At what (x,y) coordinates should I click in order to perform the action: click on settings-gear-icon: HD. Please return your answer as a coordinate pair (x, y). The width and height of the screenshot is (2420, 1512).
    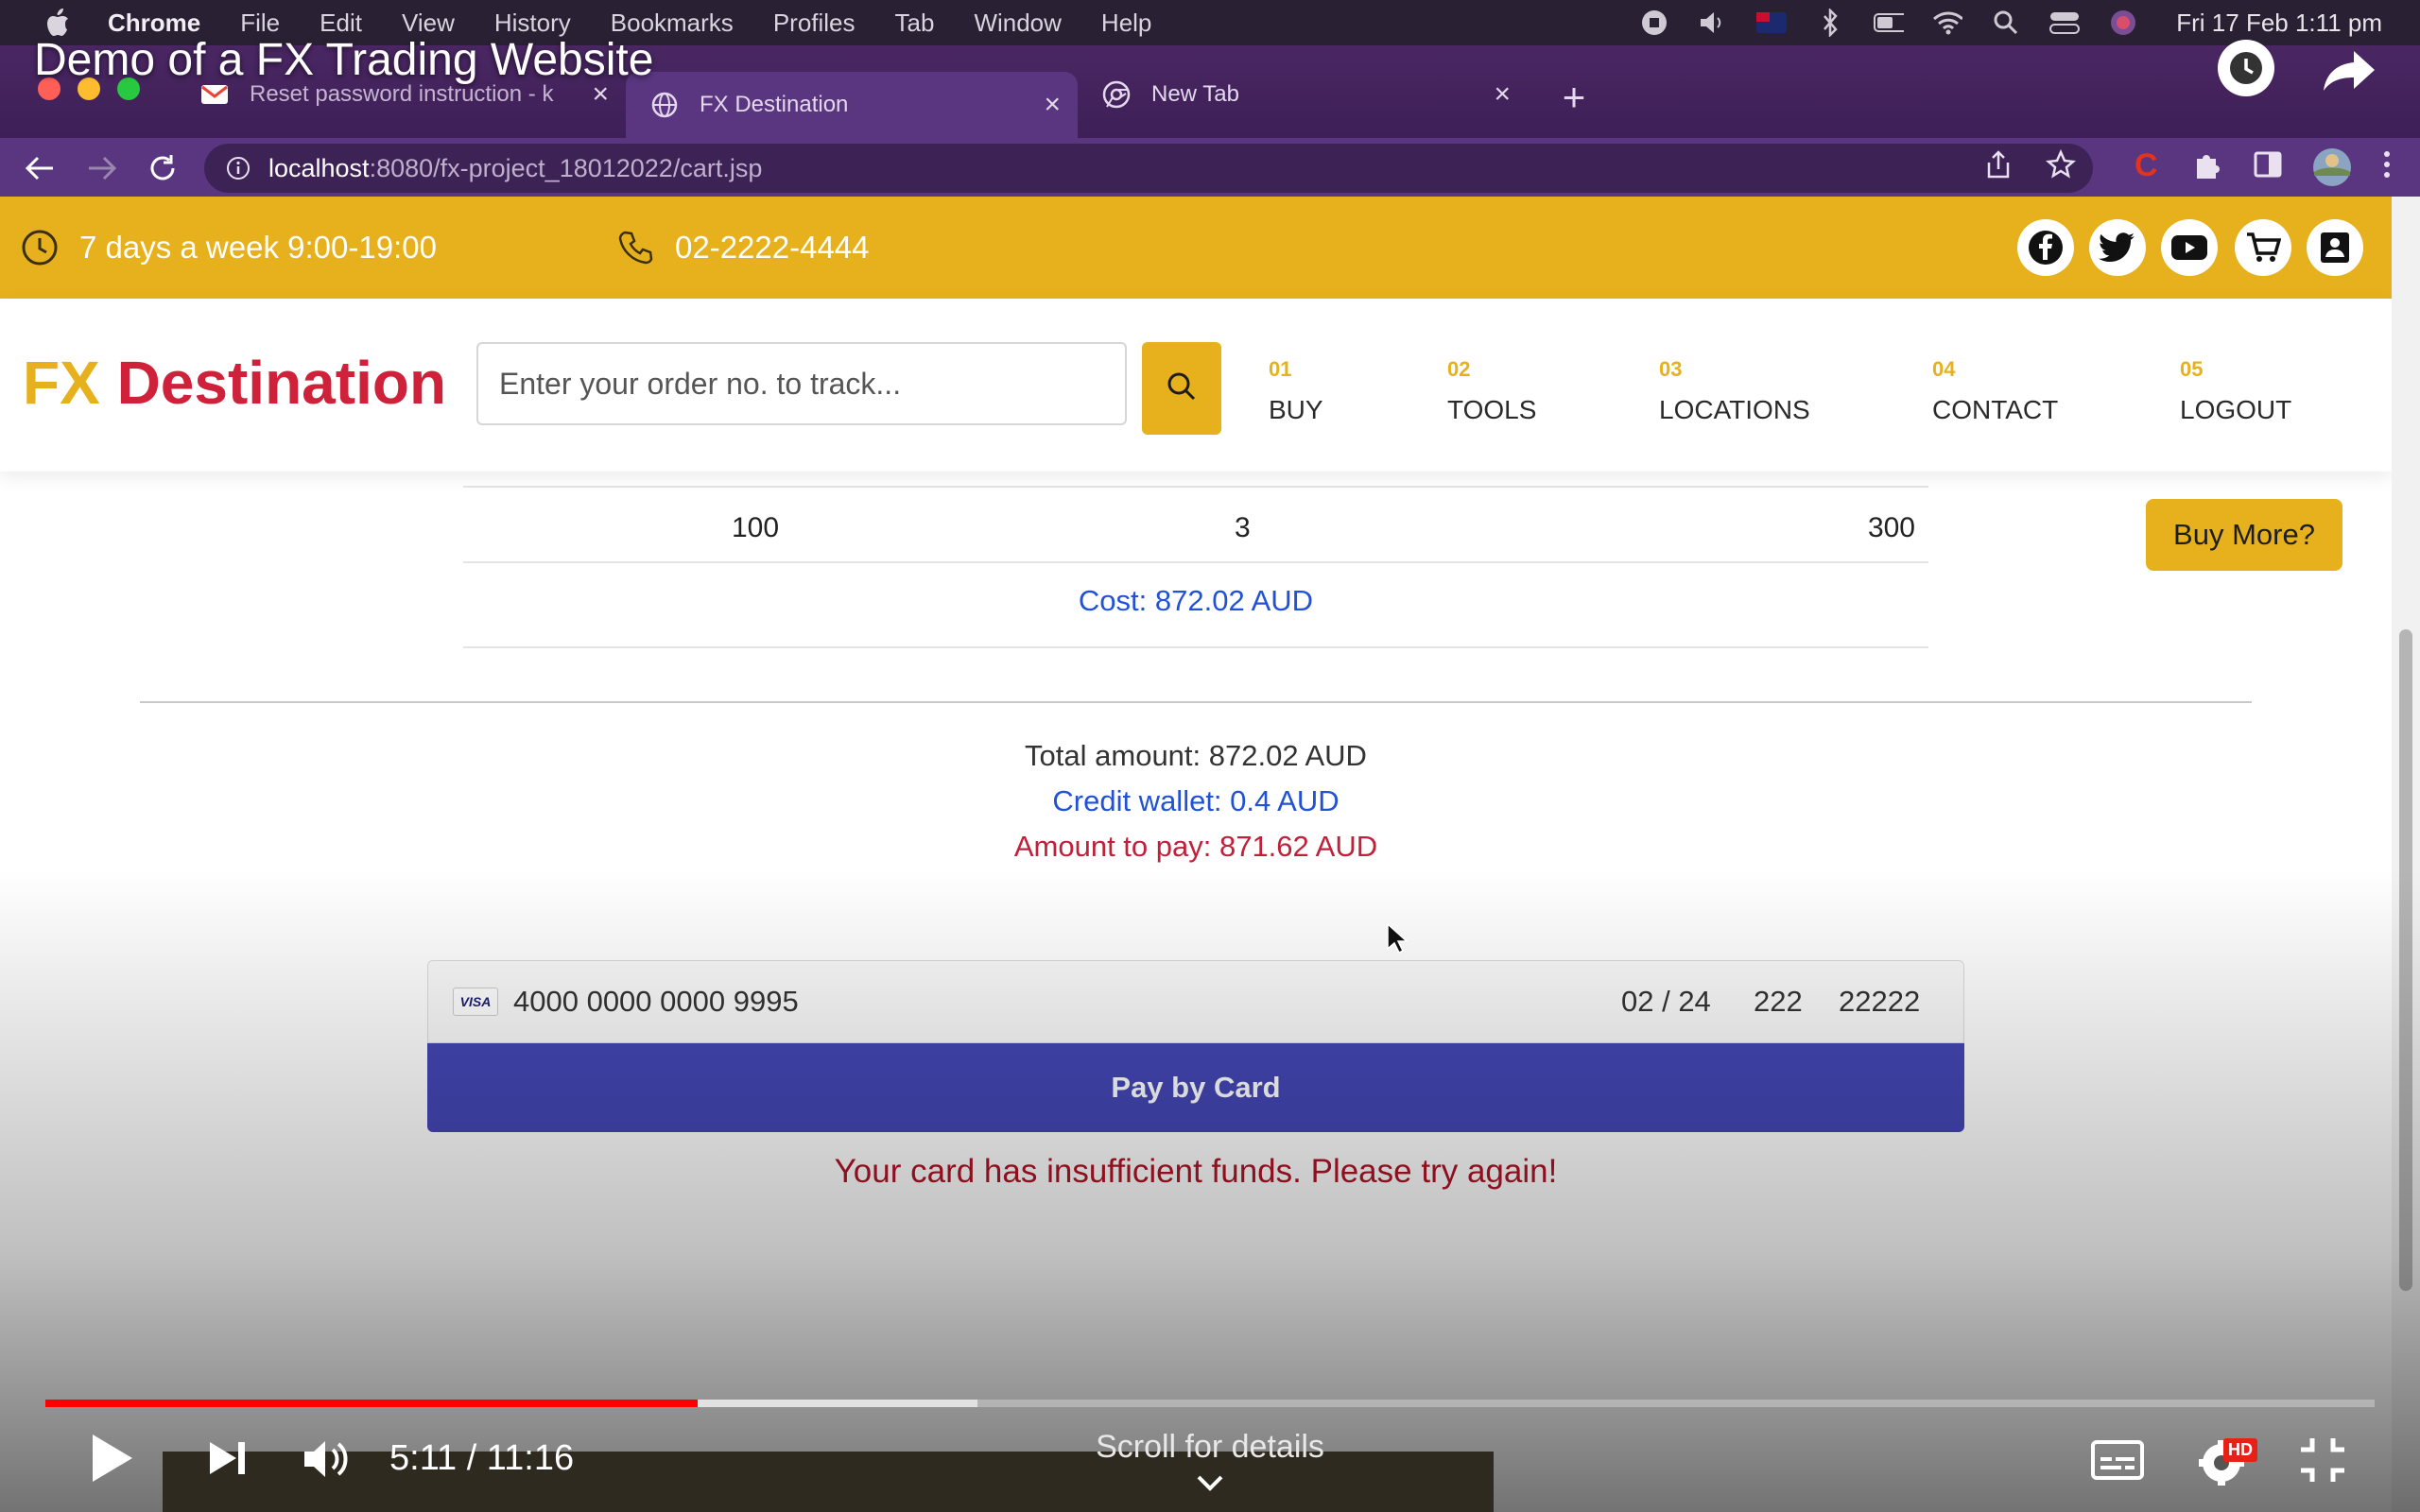
    Looking at the image, I should click on (2226, 1463).